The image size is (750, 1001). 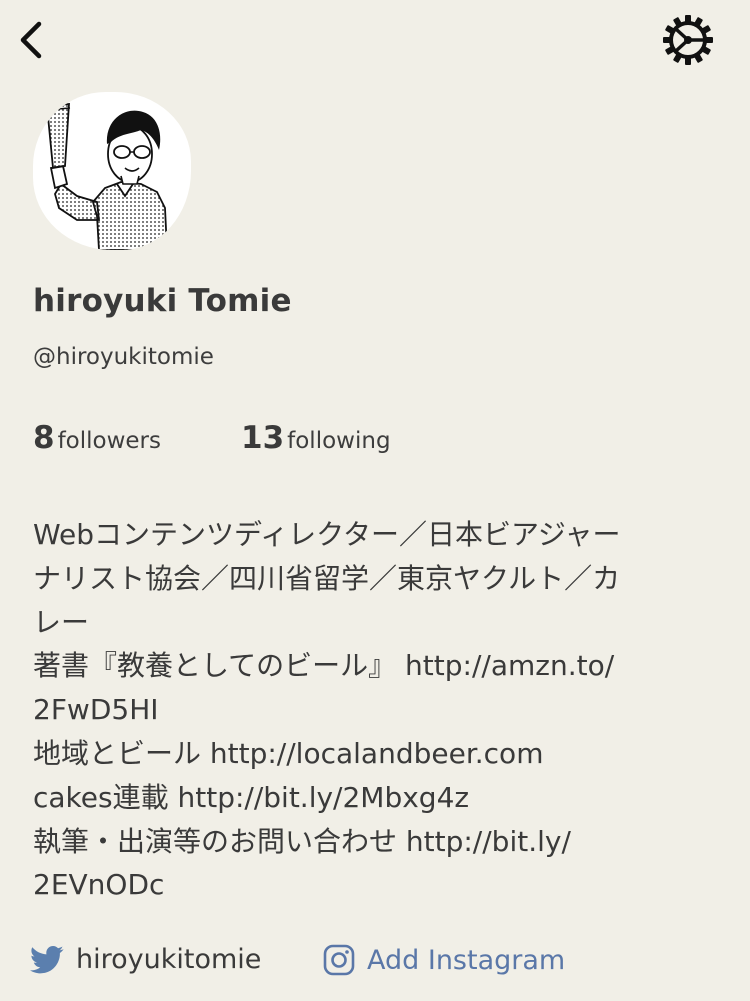 I want to click on twitter-bird-icon, so click(x=47, y=959).